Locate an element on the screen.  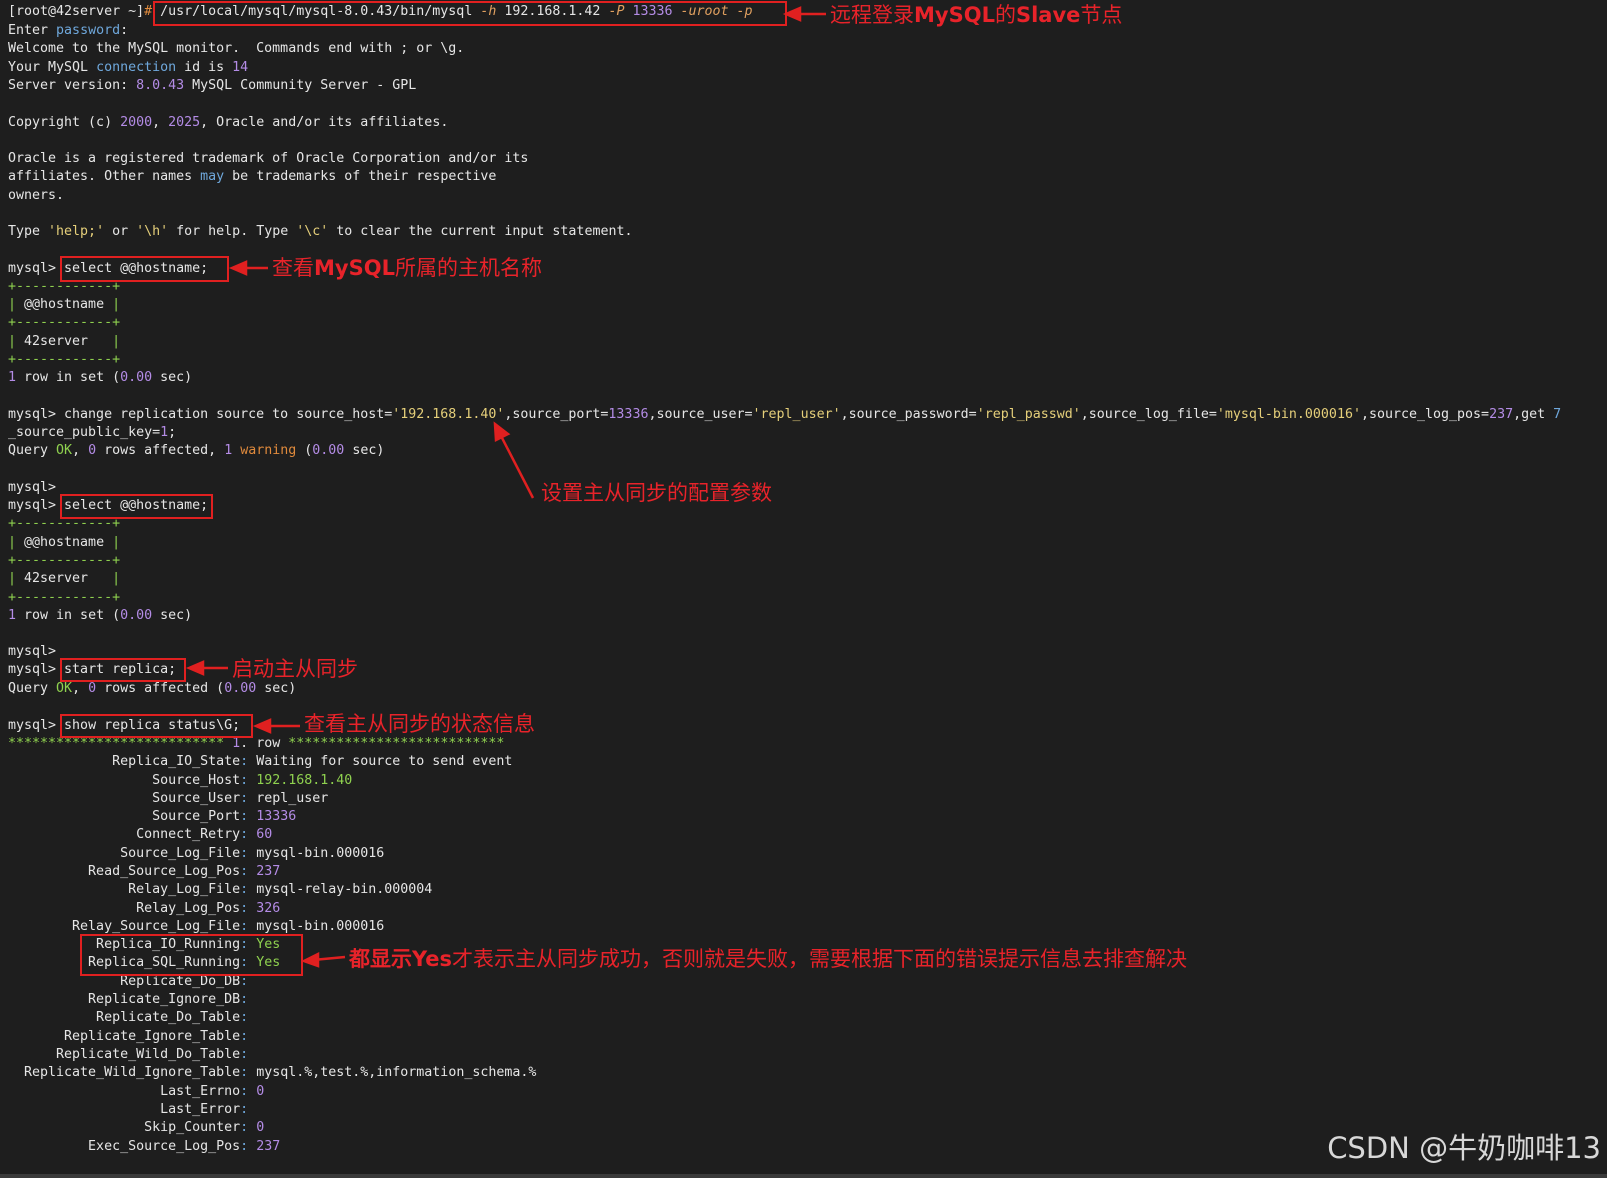
terminal-text: '\c' is located at coordinates (312, 231).